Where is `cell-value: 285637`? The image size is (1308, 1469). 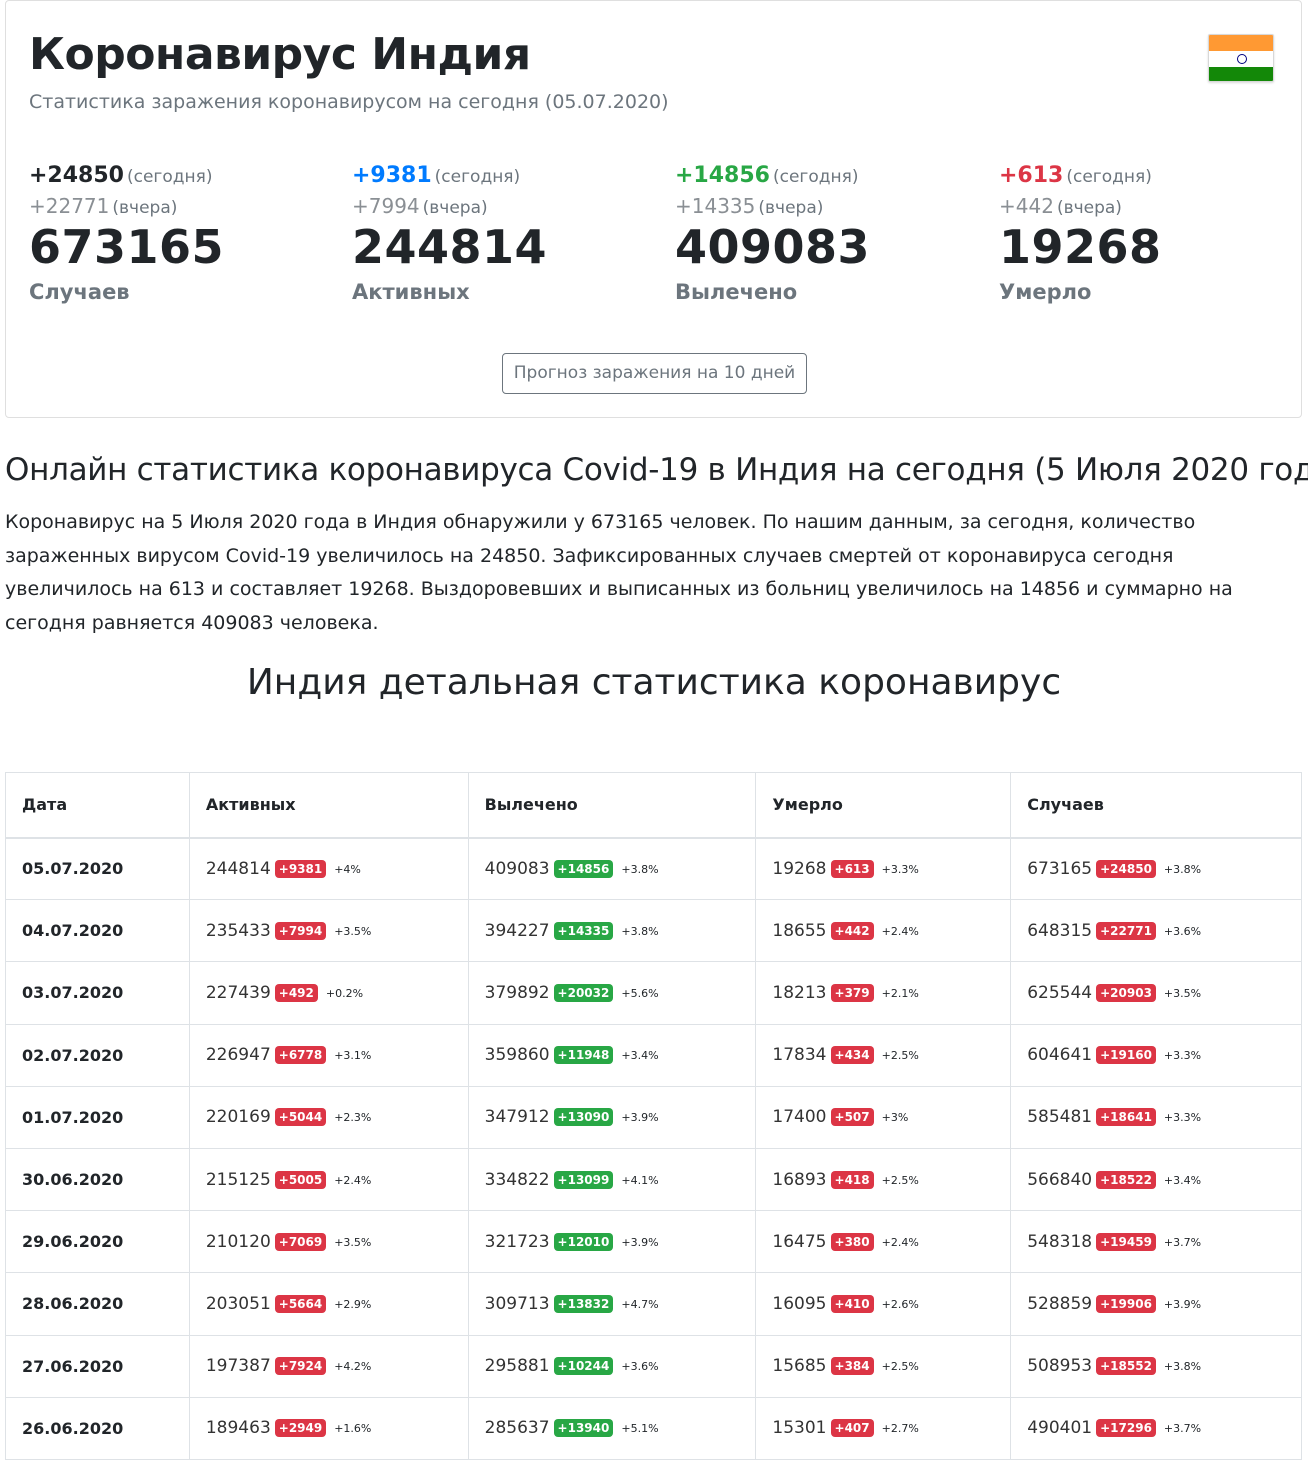
cell-value: 285637 is located at coordinates (517, 1428).